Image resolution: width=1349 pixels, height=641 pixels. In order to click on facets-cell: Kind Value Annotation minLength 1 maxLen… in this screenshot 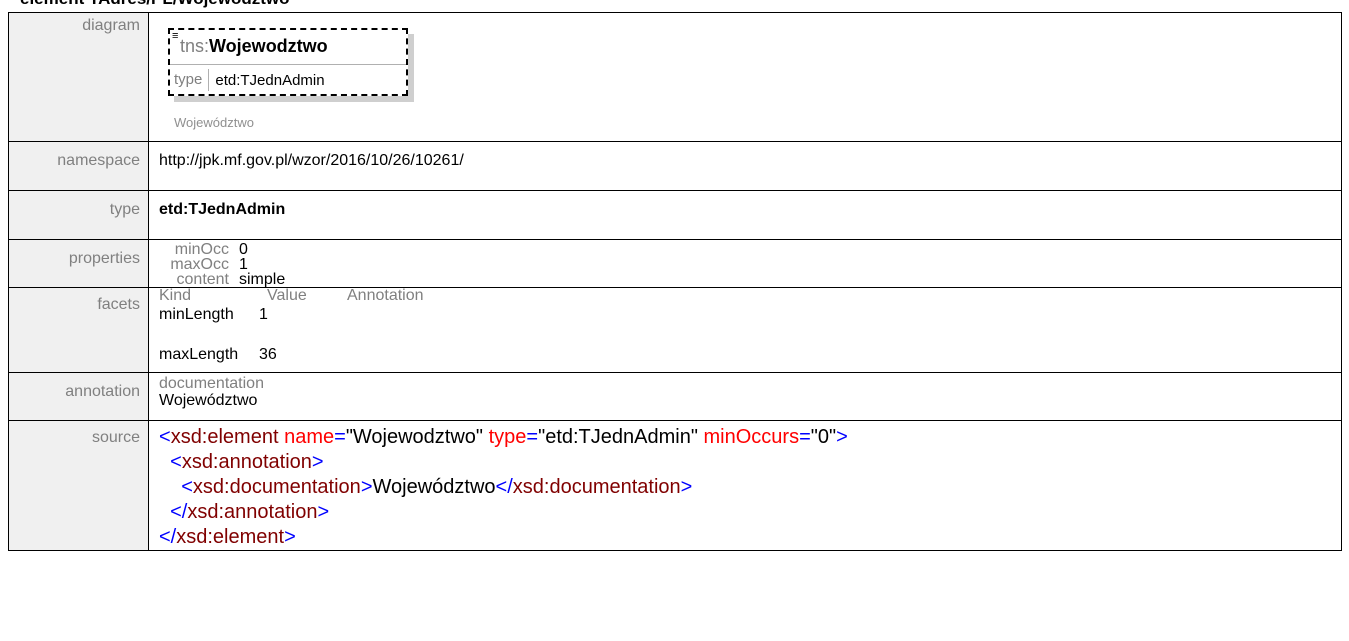, I will do `click(745, 330)`.